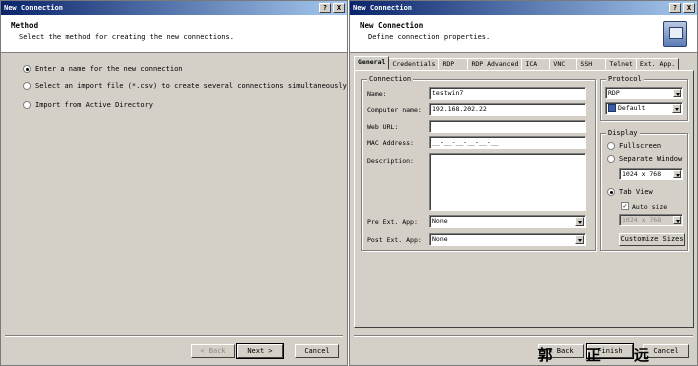 The image size is (698, 366). What do you see at coordinates (625, 206) in the screenshot?
I see `auto-size-checkbox: ✓` at bounding box center [625, 206].